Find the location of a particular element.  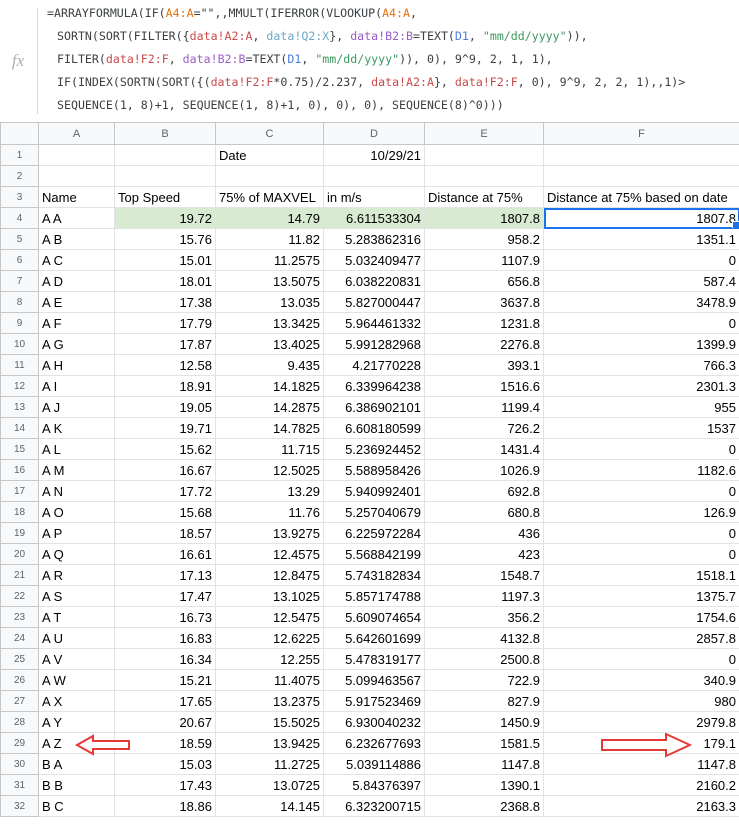

cell-b21: 17.13 is located at coordinates (165, 575).